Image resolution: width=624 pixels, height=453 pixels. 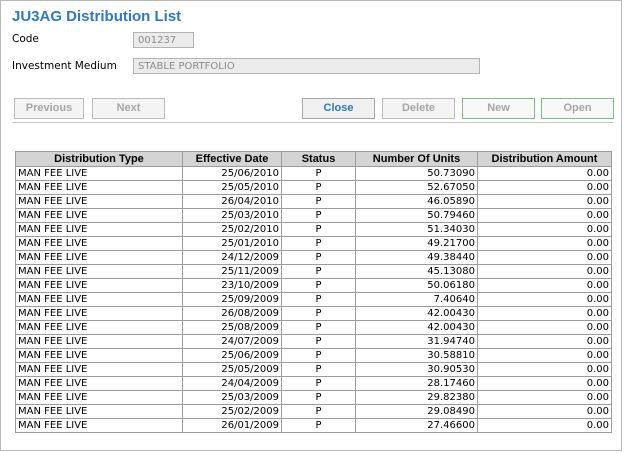 What do you see at coordinates (313, 187) in the screenshot?
I see `table-row: MAN FEE LIVE 25/05/2010 P 52.67050 0.00` at bounding box center [313, 187].